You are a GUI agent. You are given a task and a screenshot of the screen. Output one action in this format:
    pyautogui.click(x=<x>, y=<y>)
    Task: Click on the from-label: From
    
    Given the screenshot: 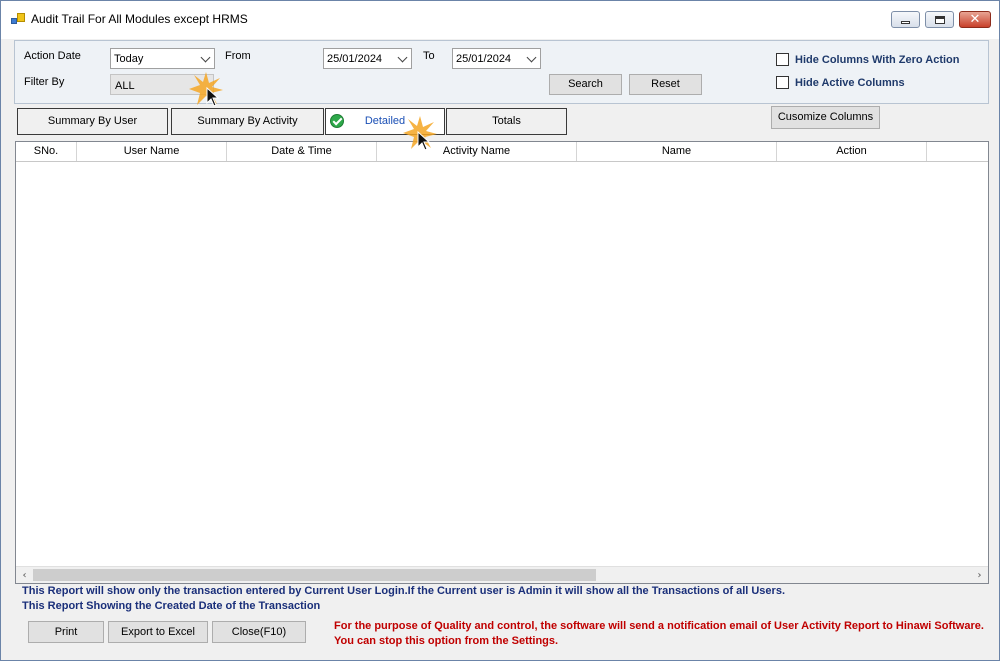 What is the action you would take?
    pyautogui.click(x=238, y=56)
    